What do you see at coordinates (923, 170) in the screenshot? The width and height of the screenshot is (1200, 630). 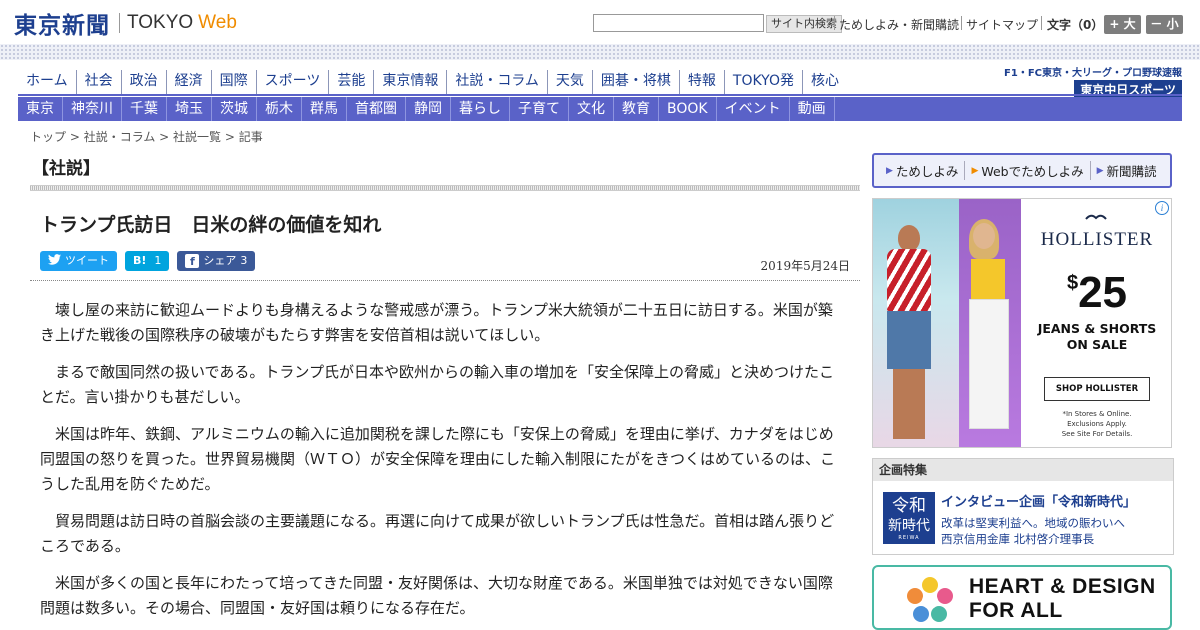 I see `trial-read-link: ▶ ためしよみ` at bounding box center [923, 170].